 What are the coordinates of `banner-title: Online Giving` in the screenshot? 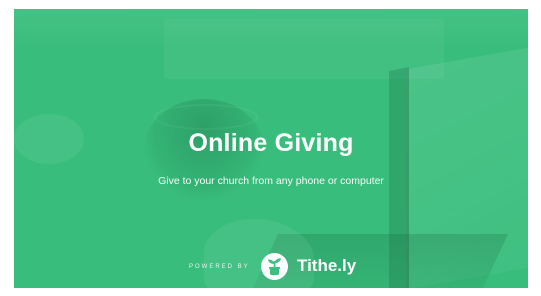 It's located at (271, 143).